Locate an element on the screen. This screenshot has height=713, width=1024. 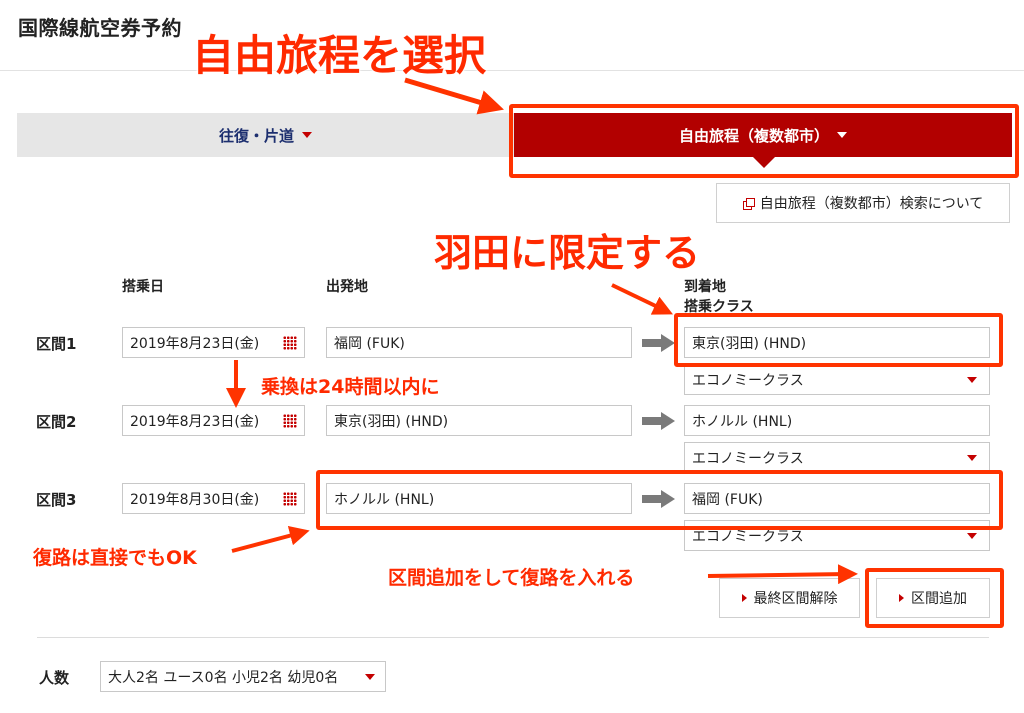
annotation-limit-haneda: 羽田に限定する is located at coordinates (567, 253).